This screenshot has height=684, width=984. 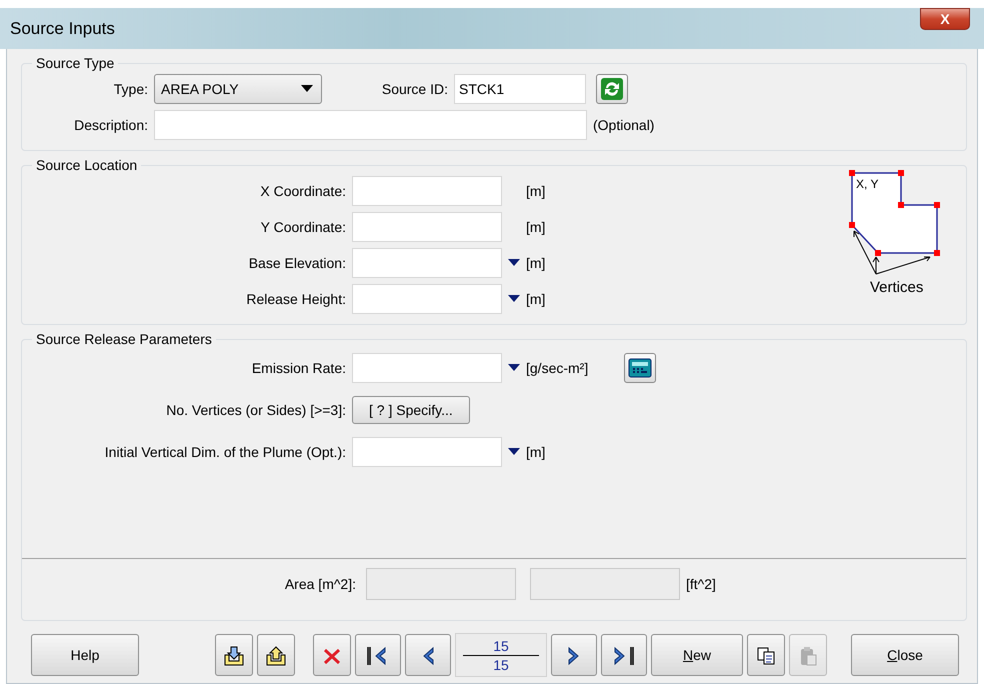 I want to click on field-label: Source ID:, so click(x=414, y=89).